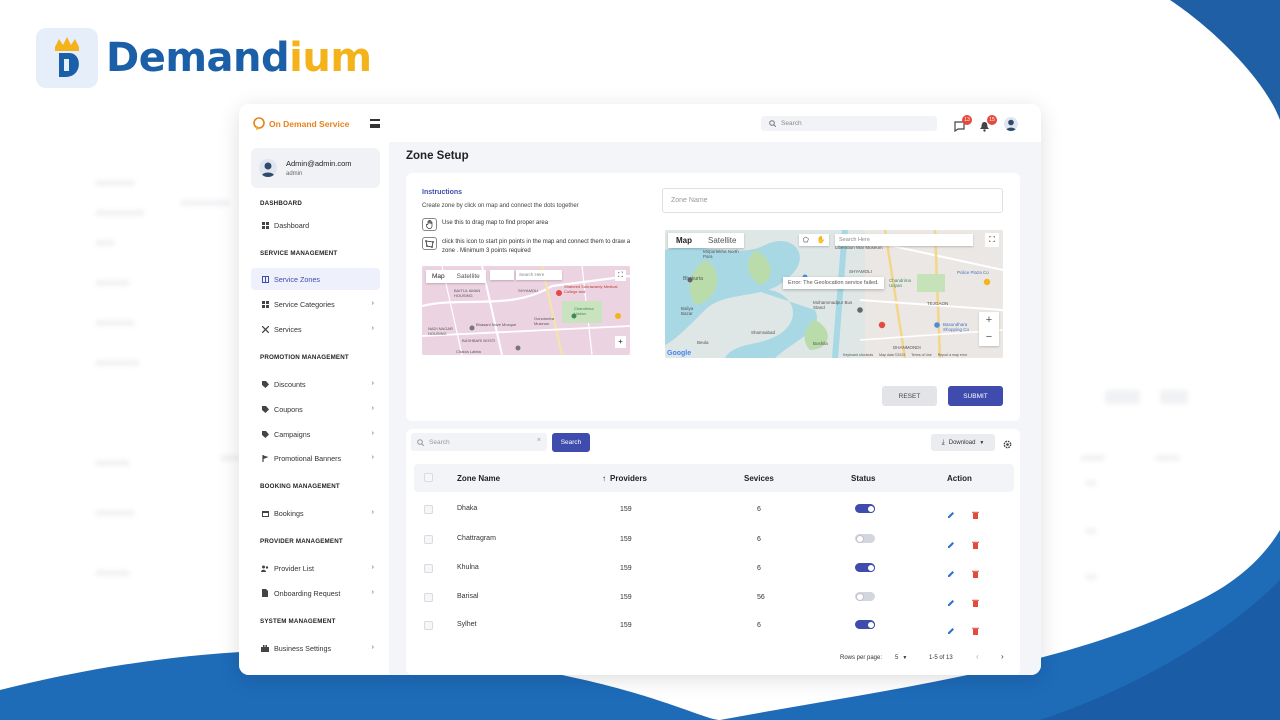  Describe the element at coordinates (479, 442) in the screenshot. I see `table-search-input: Search ×` at that location.